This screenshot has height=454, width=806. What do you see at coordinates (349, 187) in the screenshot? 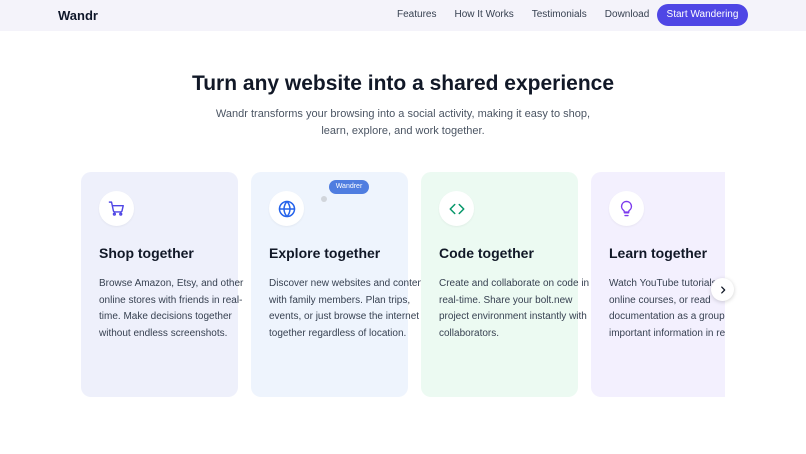
I see `cursor-name-badge: Wandrer` at bounding box center [349, 187].